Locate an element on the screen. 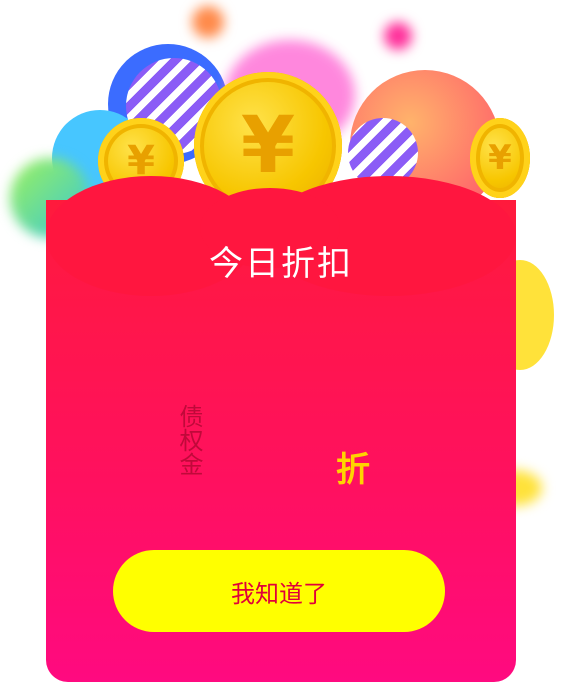 Image resolution: width=562 pixels, height=683 pixels. dialog-title: 今日折扣 is located at coordinates (281, 264).